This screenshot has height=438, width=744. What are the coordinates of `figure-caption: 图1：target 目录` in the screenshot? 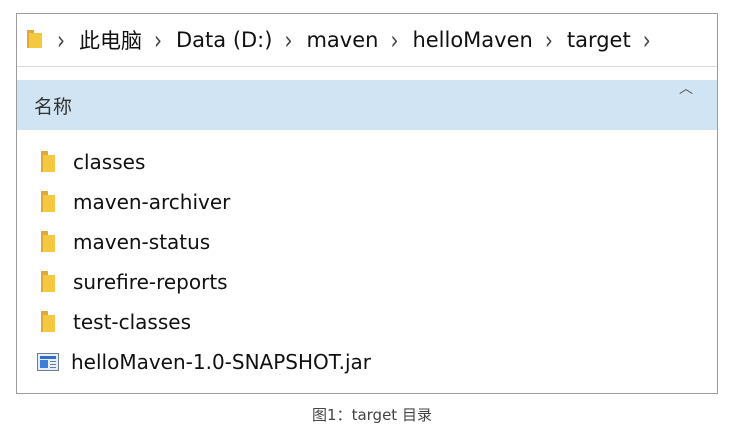 It's located at (372, 415).